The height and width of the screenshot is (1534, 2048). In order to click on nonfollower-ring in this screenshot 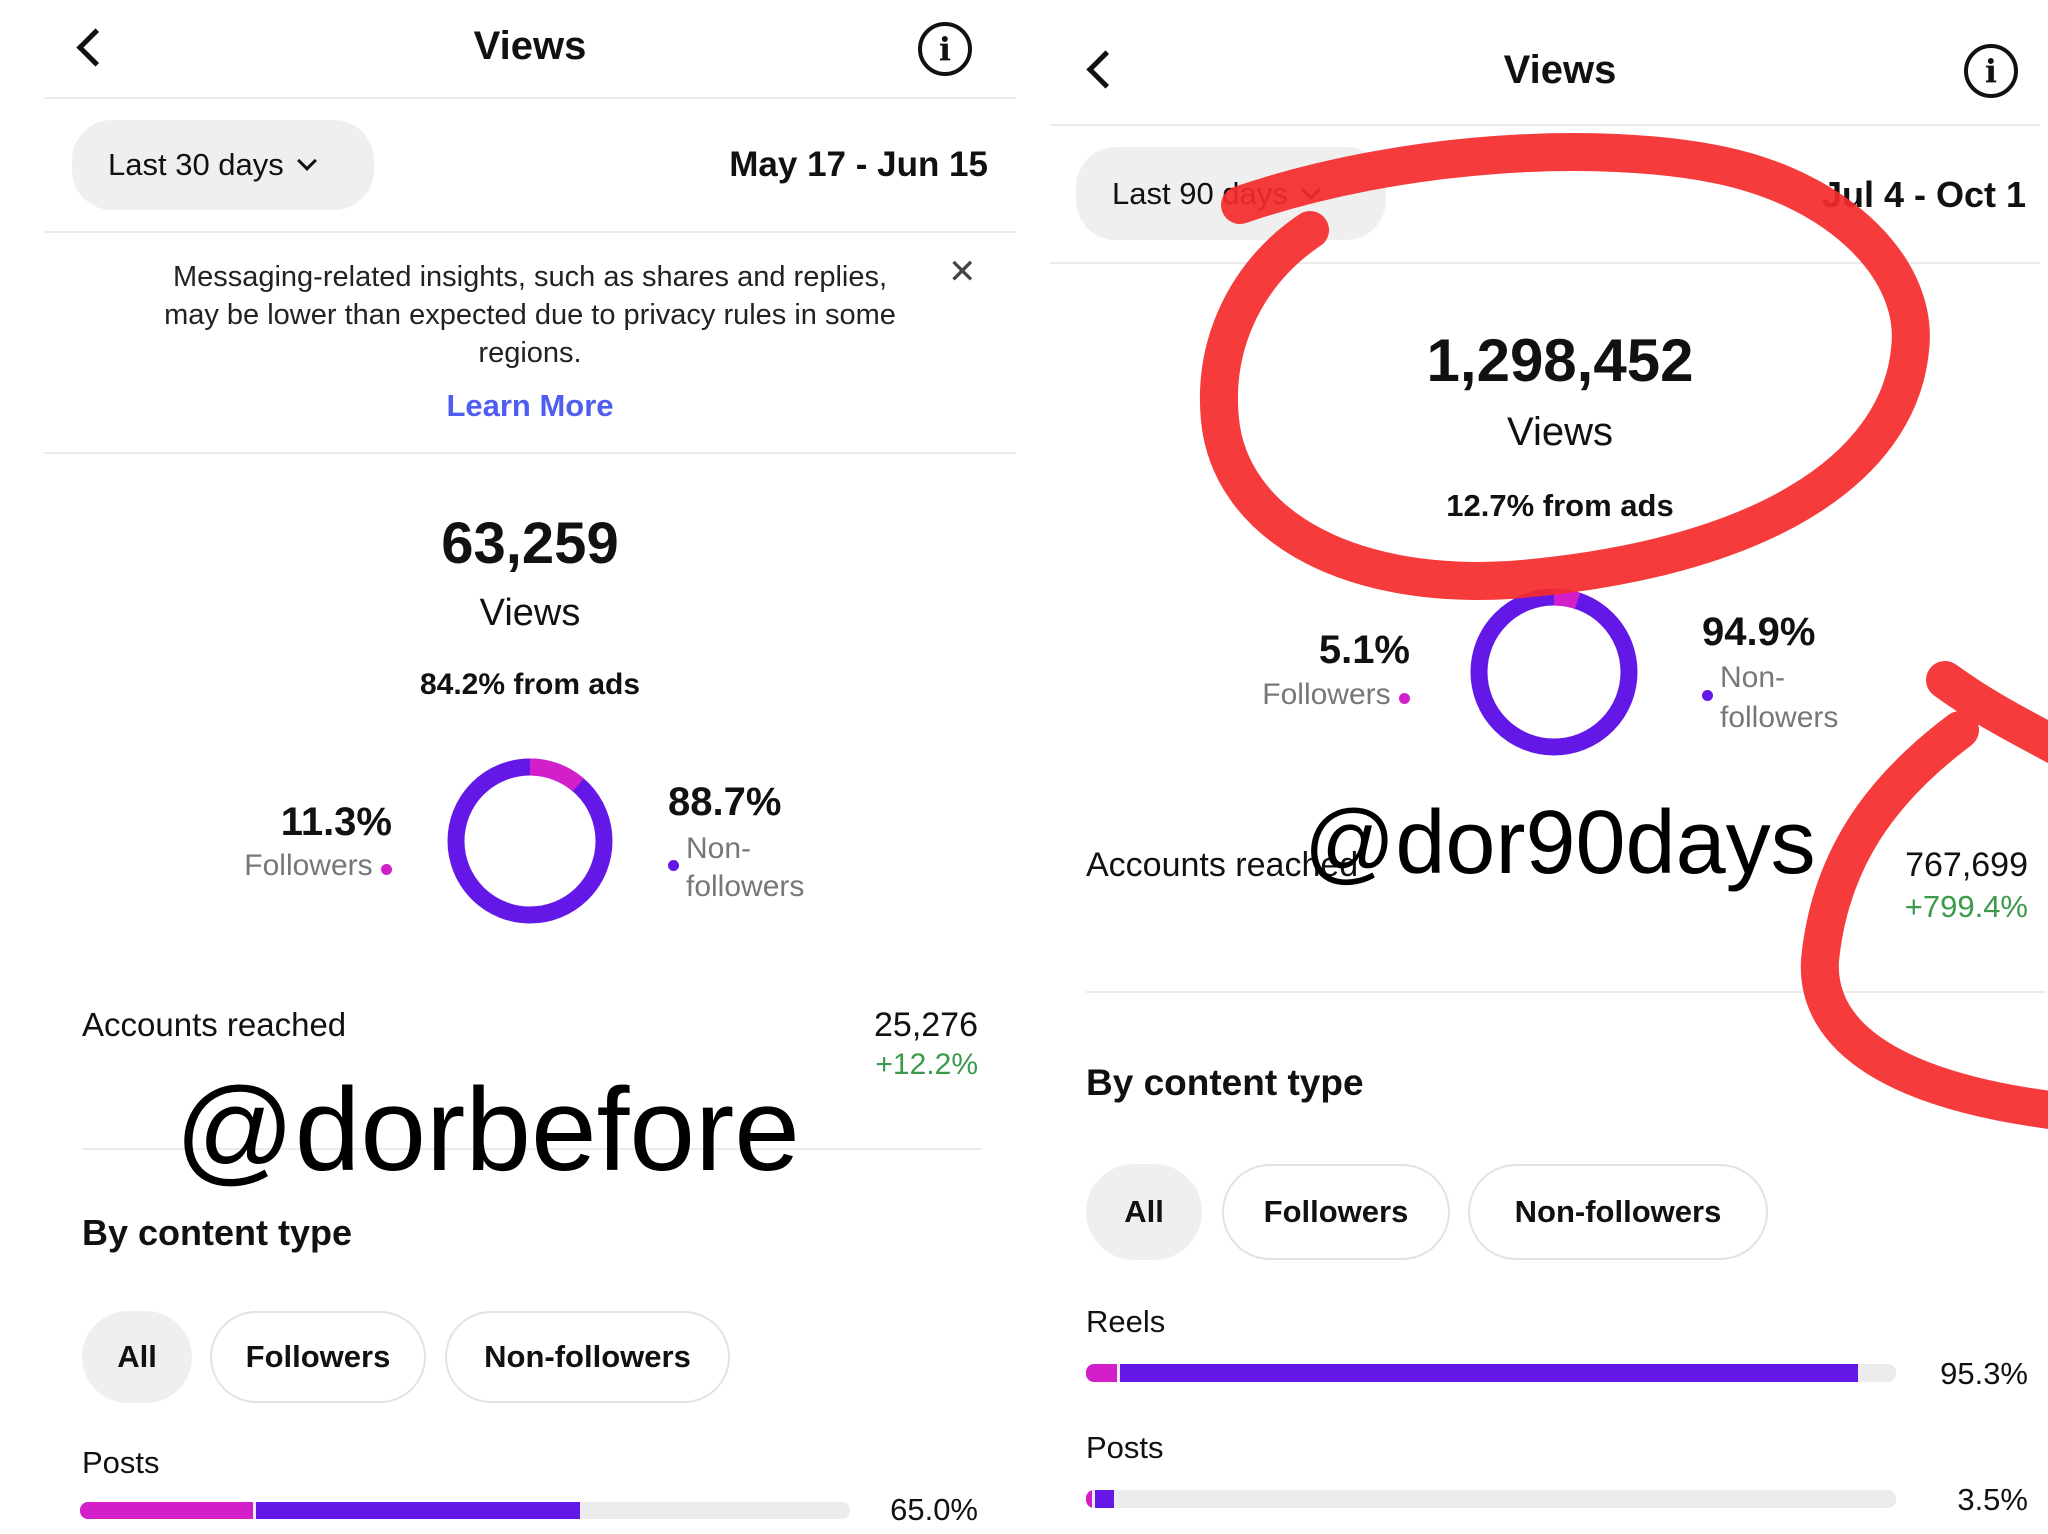, I will do `click(530, 841)`.